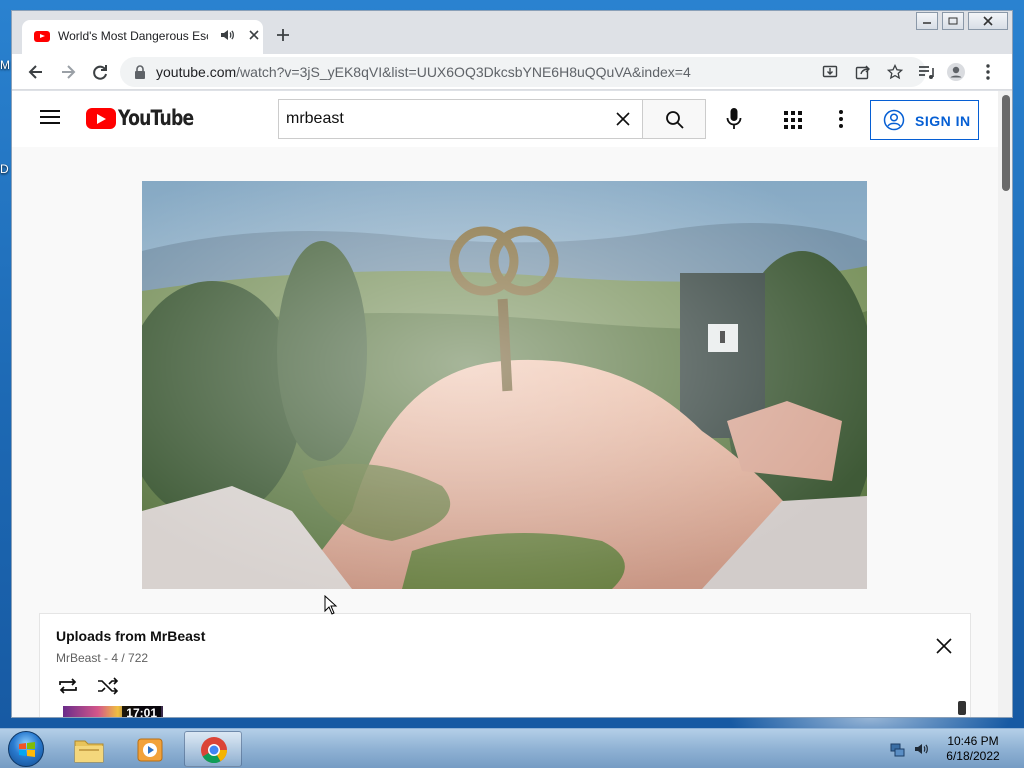 The image size is (1024, 768). Describe the element at coordinates (863, 72) in the screenshot. I see `share-icon` at that location.